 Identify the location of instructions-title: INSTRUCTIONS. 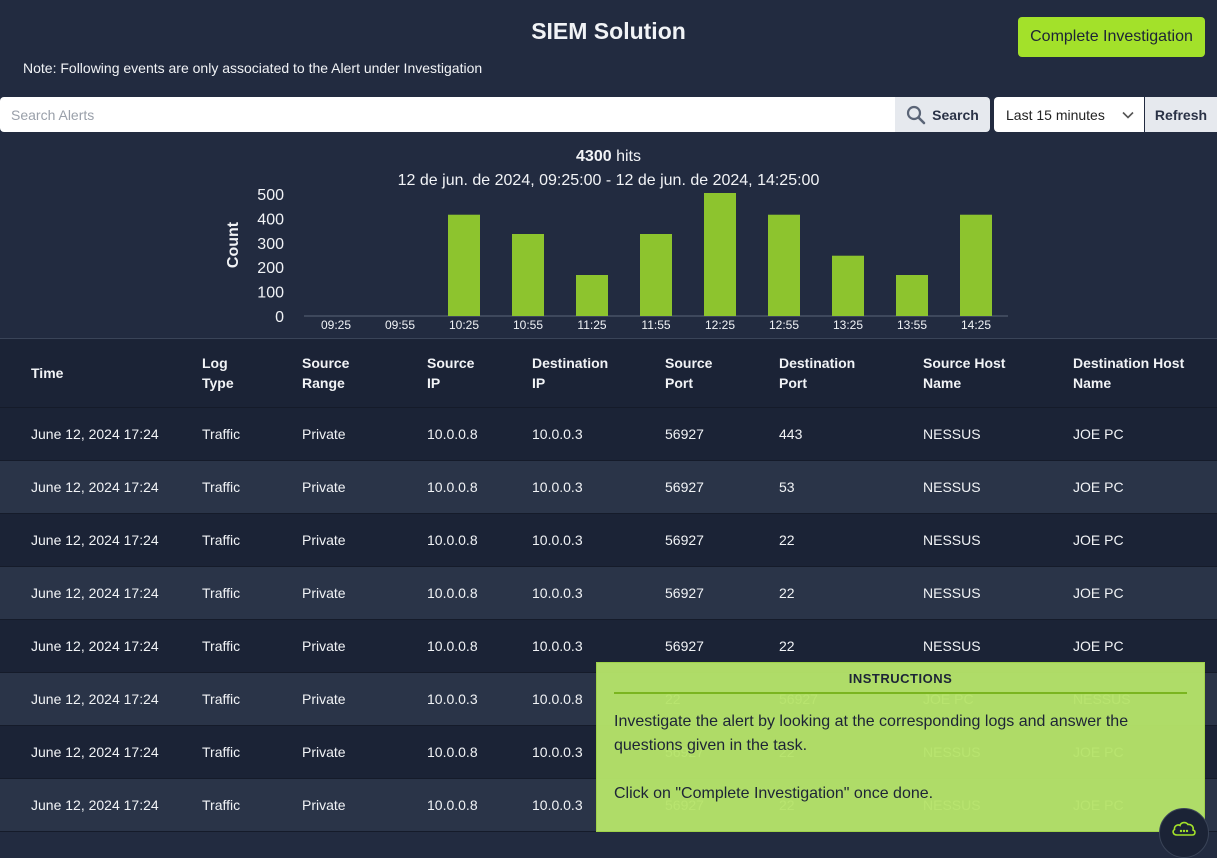
(900, 682).